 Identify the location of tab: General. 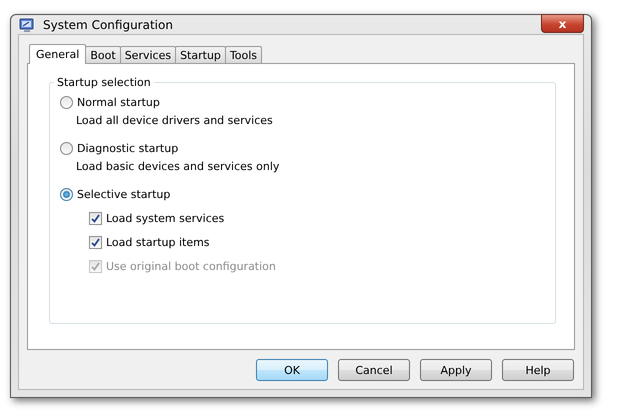
(57, 54).